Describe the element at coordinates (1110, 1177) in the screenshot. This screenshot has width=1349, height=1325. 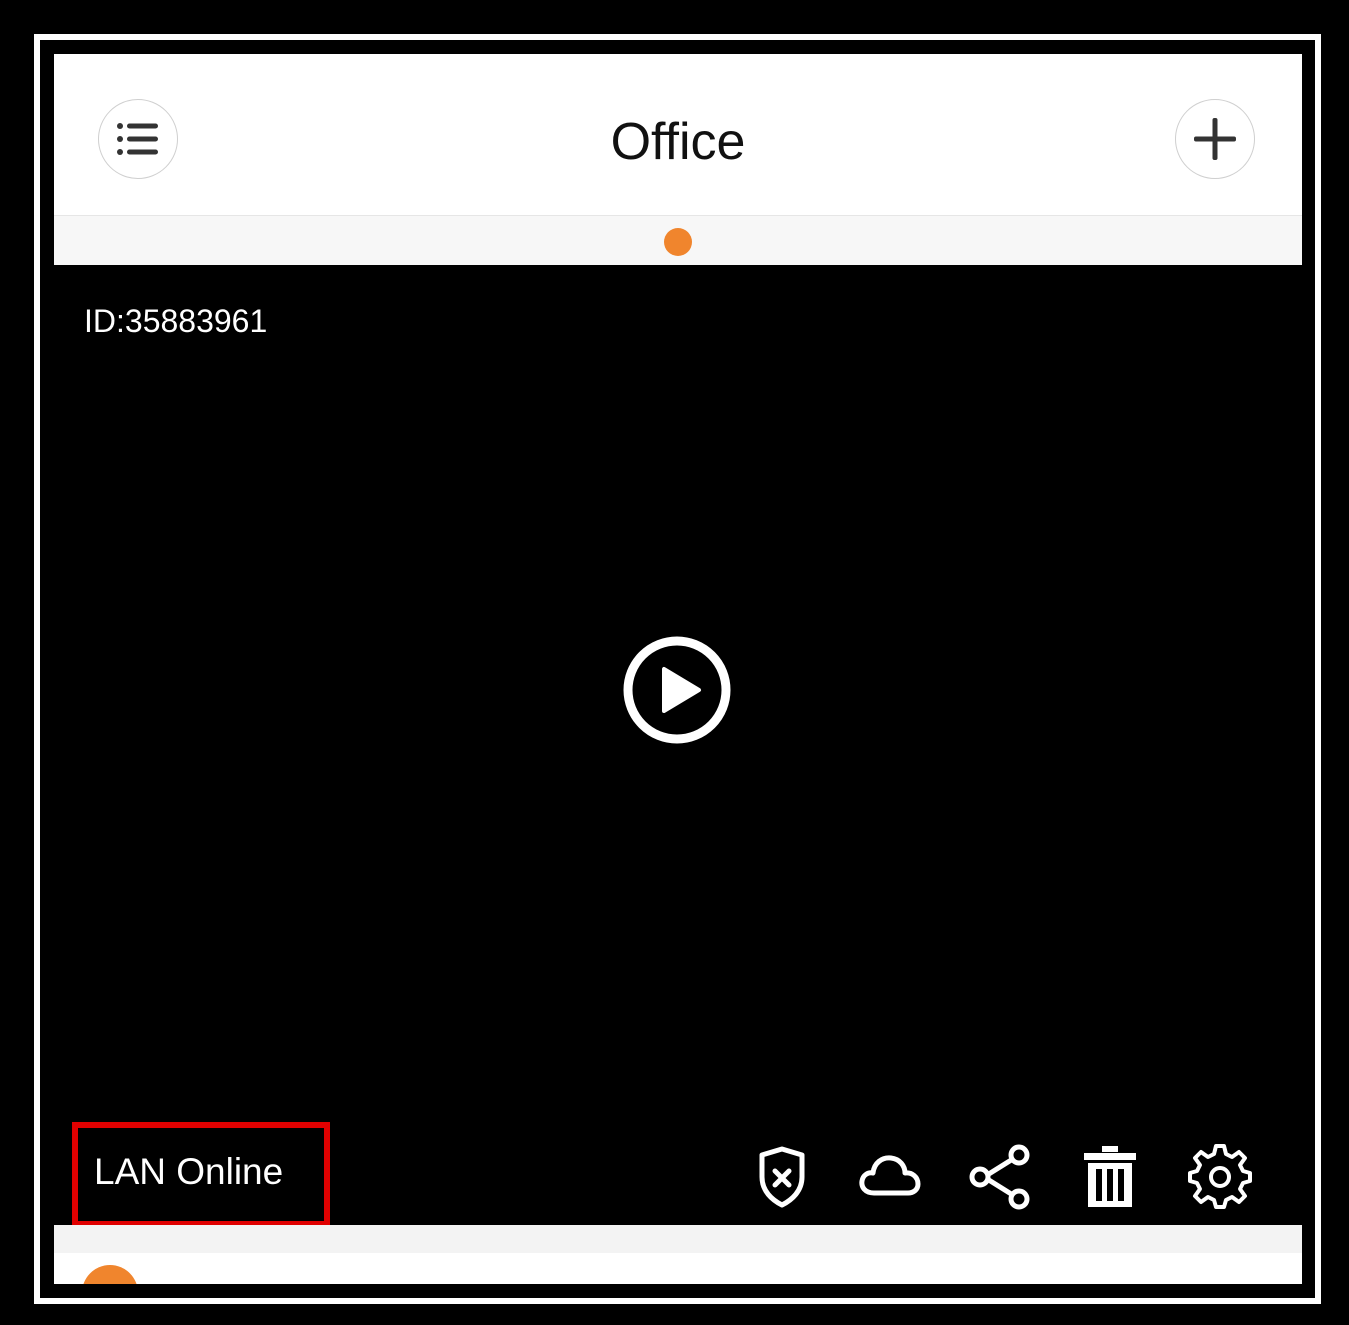
I see `trash-icon` at that location.